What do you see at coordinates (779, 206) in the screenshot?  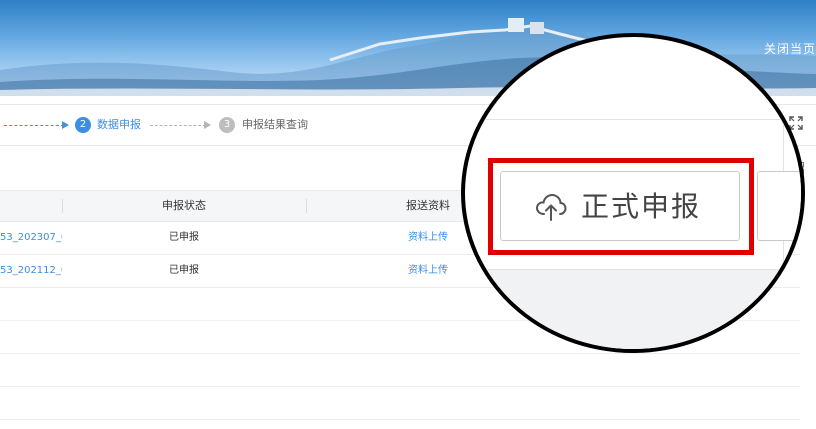 I see `adjacent-button` at bounding box center [779, 206].